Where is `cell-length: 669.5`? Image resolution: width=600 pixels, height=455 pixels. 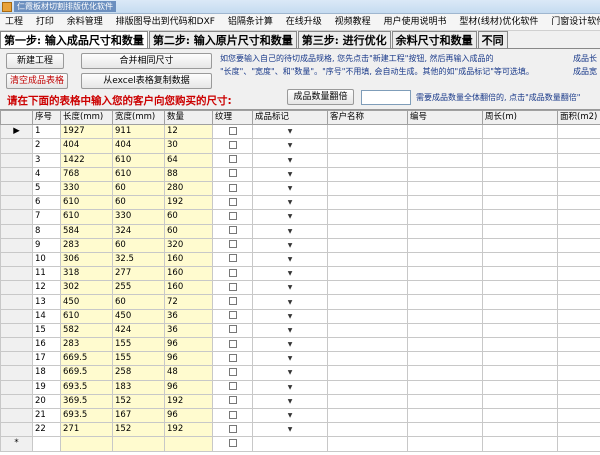 cell-length: 669.5 is located at coordinates (86, 373).